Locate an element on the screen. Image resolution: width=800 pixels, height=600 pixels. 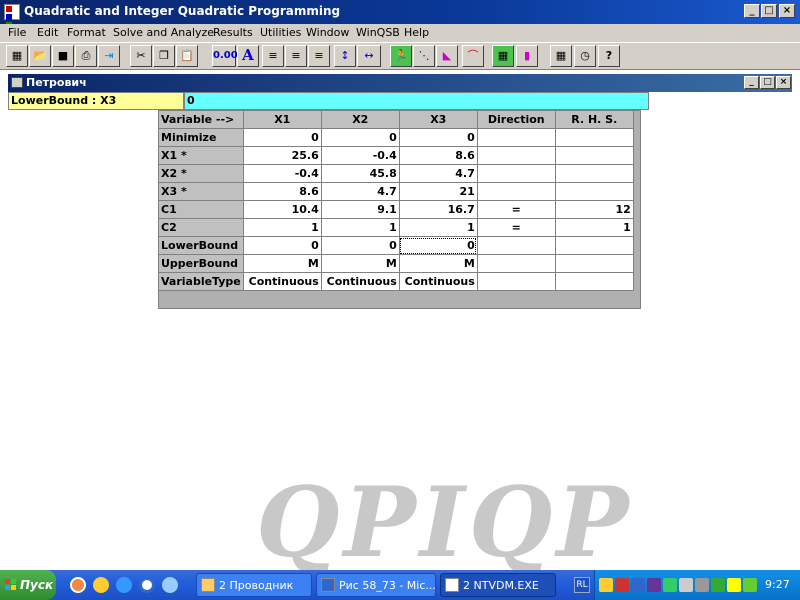
column-header-direction: Direction is located at coordinates (516, 119).